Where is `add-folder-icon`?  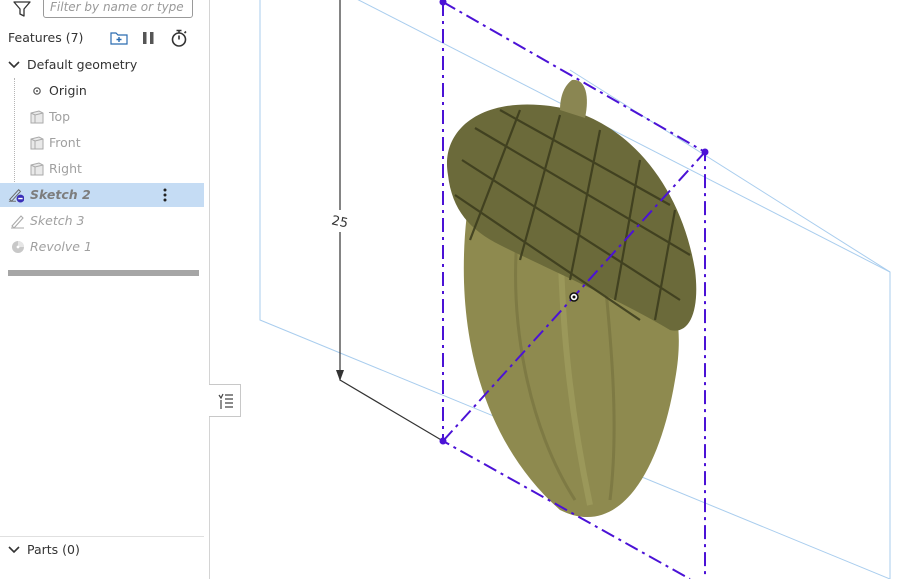 add-folder-icon is located at coordinates (119, 38).